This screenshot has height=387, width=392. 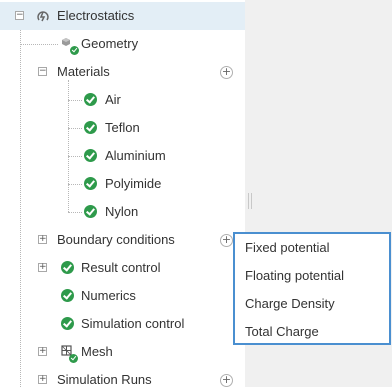 I want to click on tree-item-numerics: Numerics, so click(x=122, y=296).